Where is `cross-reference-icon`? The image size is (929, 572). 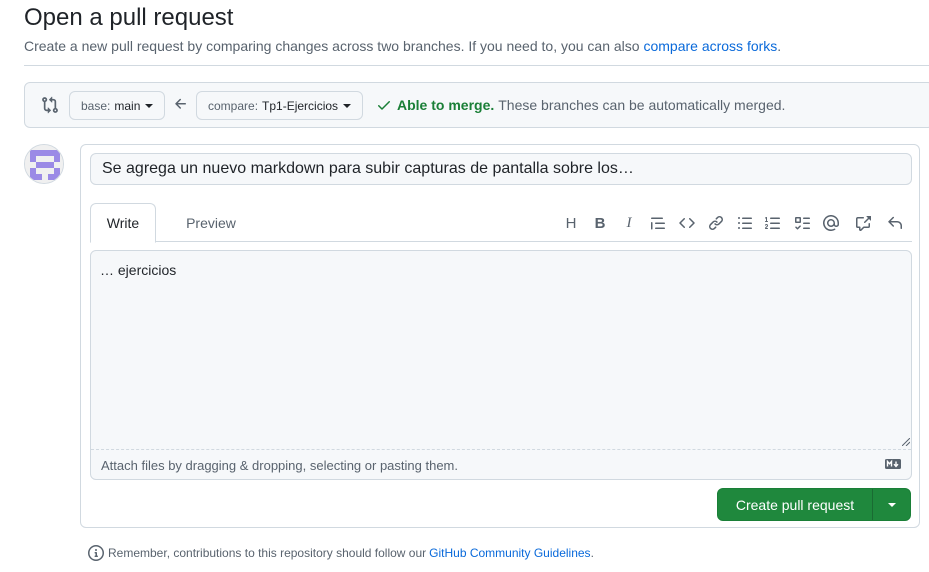 cross-reference-icon is located at coordinates (863, 223).